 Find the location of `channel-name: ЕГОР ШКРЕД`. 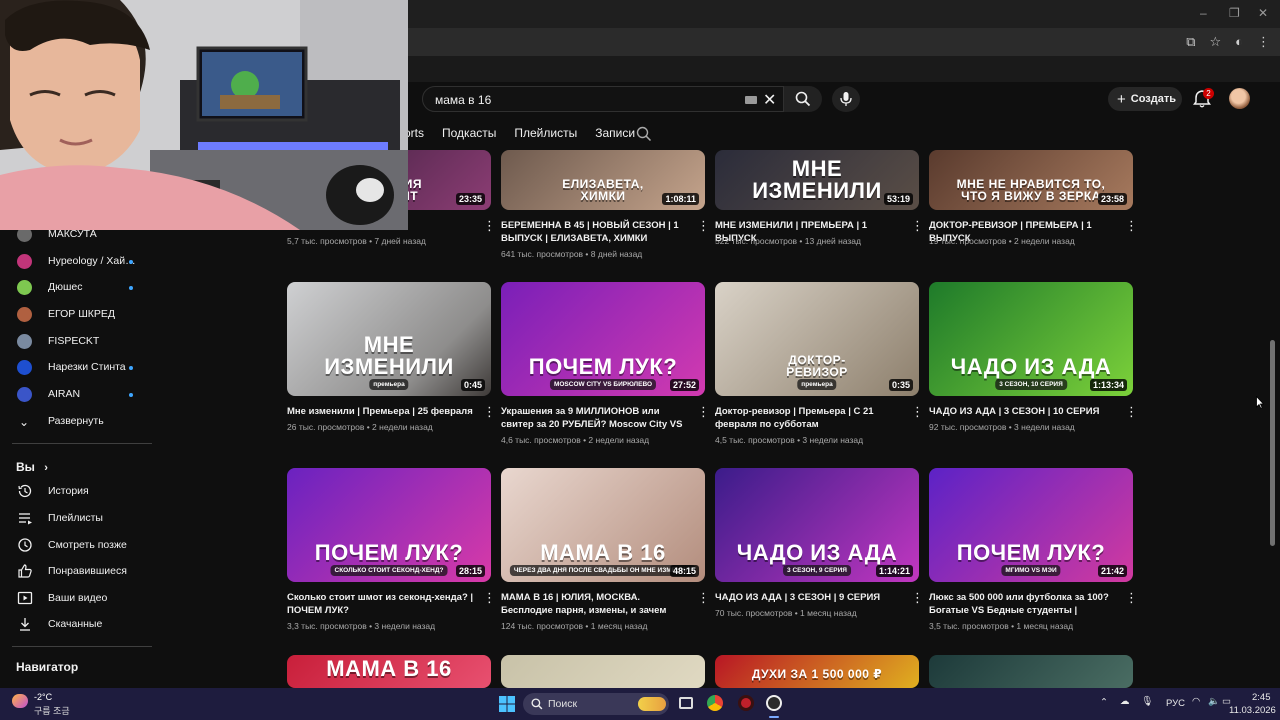

channel-name: ЕГОР ШКРЕД is located at coordinates (82, 314).